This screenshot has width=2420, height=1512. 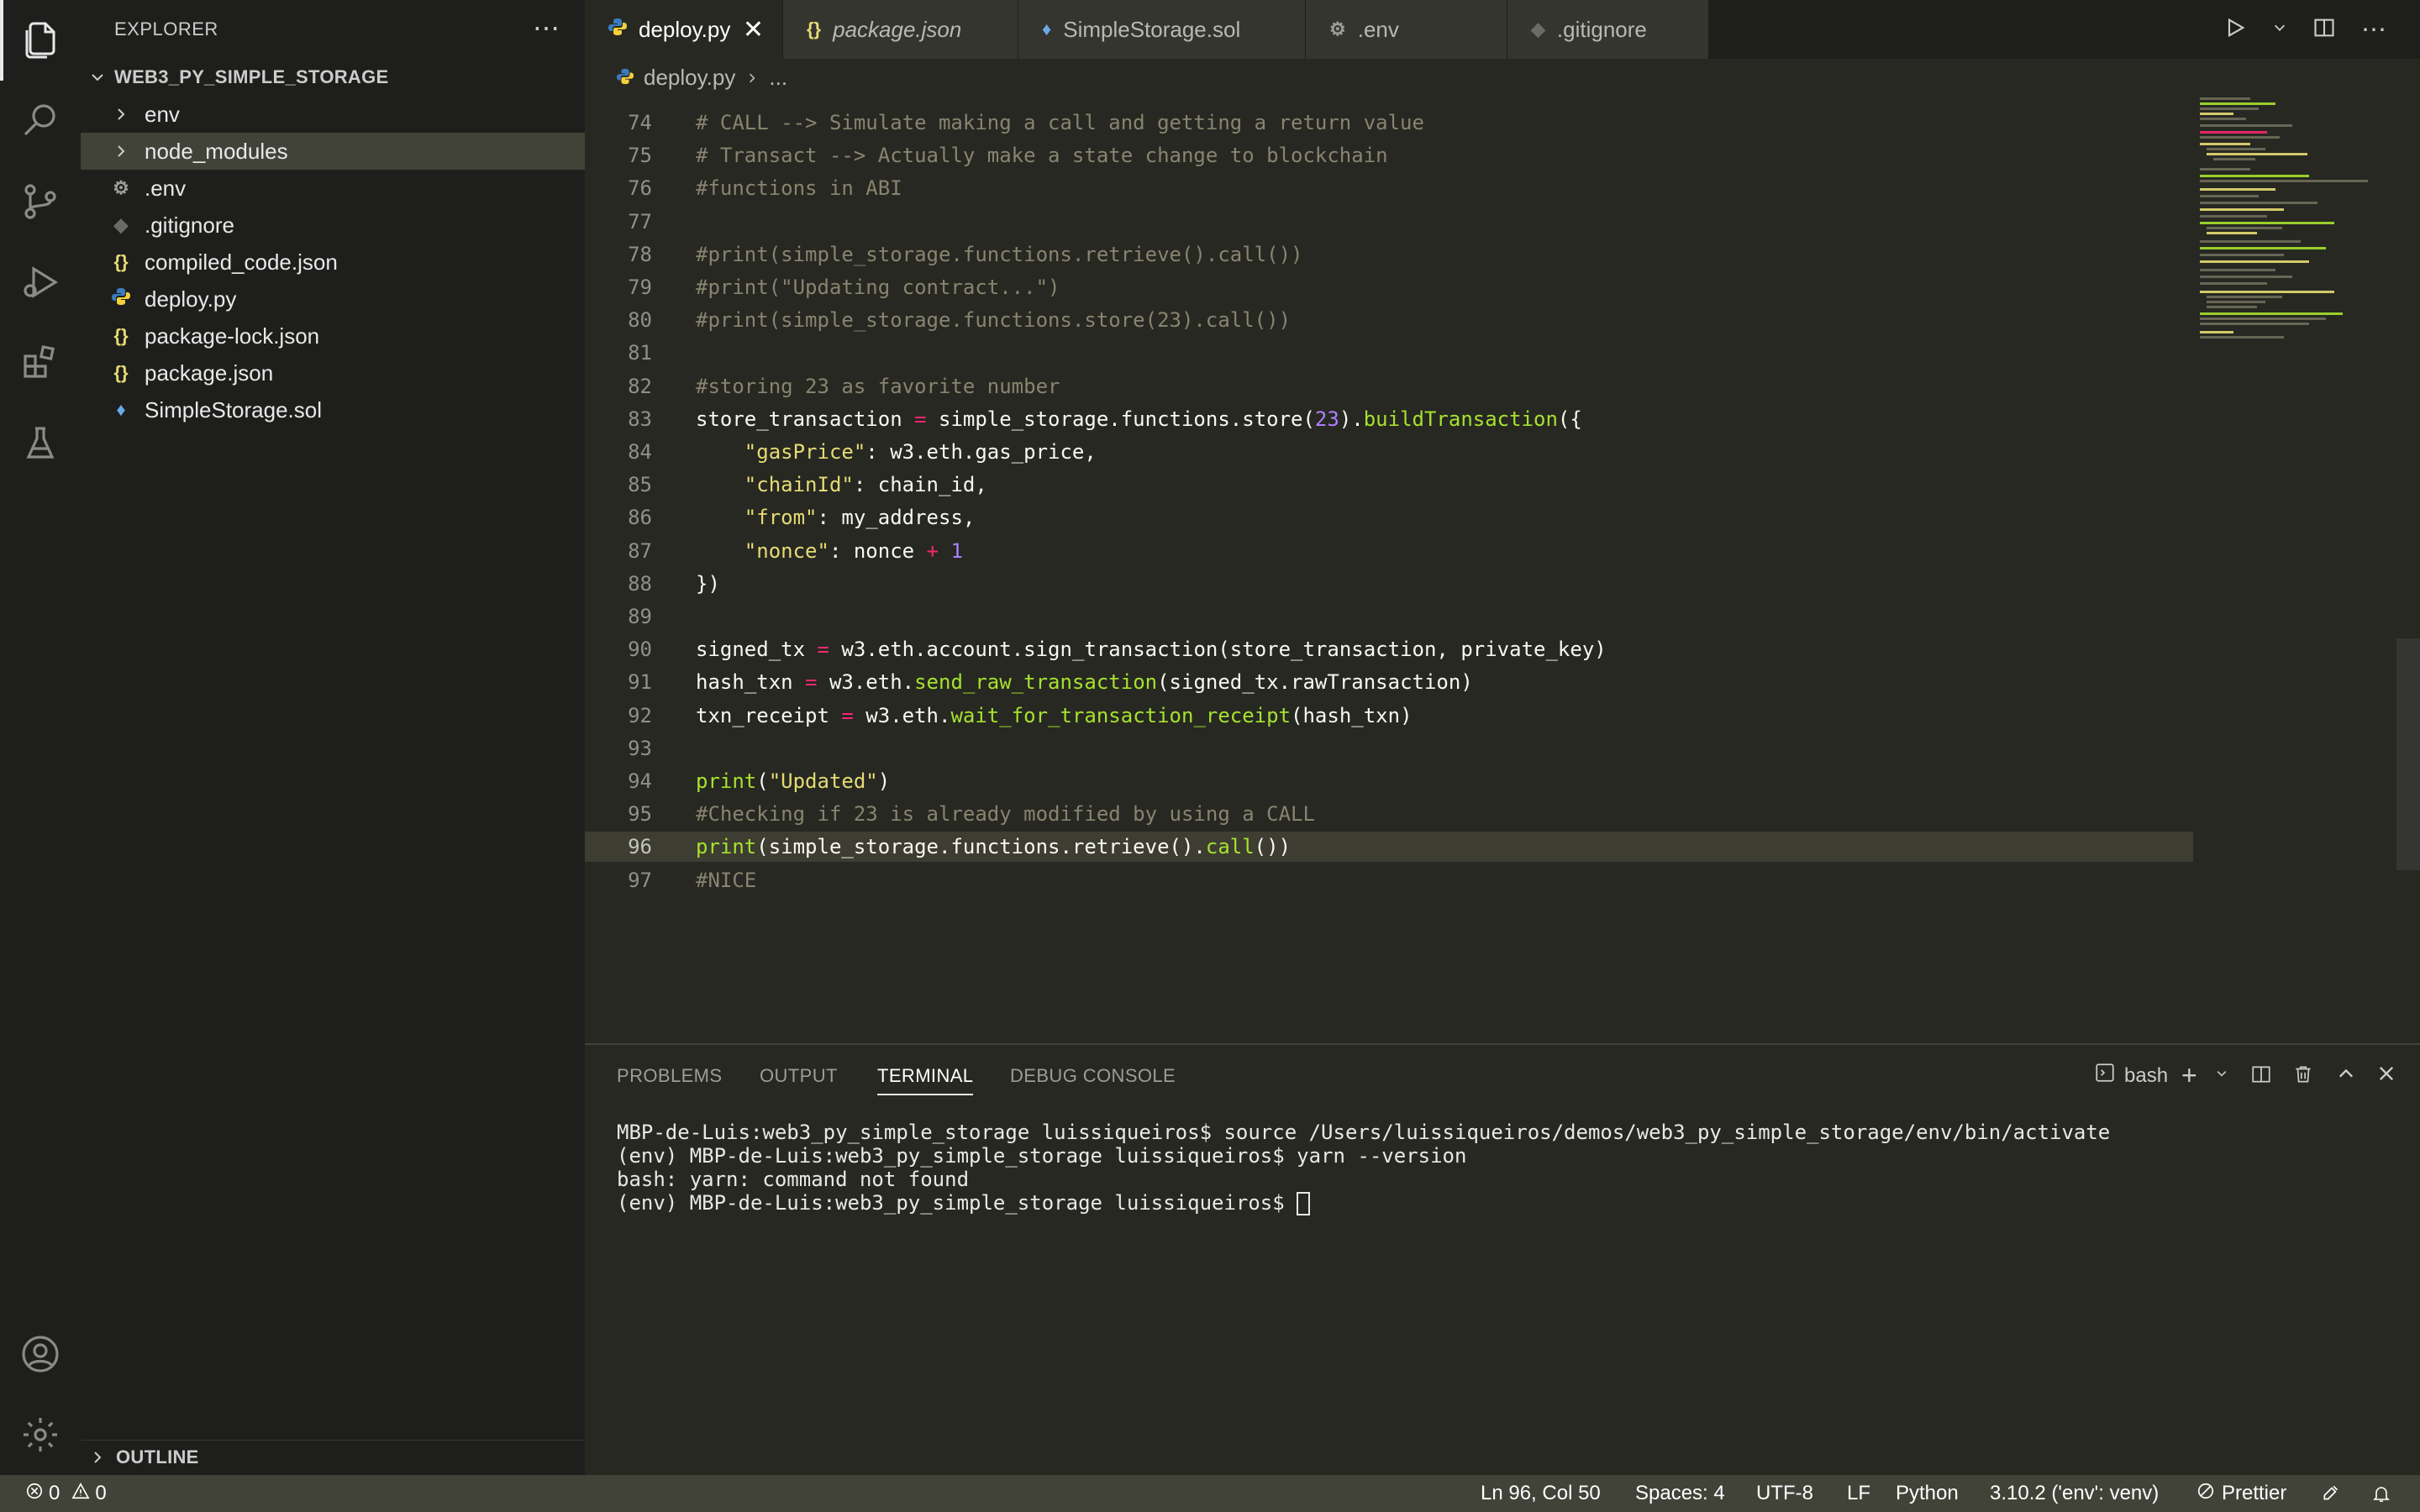 What do you see at coordinates (251, 76) in the screenshot?
I see `project-name: WEB3_PY_SIMPLE_STORAGE` at bounding box center [251, 76].